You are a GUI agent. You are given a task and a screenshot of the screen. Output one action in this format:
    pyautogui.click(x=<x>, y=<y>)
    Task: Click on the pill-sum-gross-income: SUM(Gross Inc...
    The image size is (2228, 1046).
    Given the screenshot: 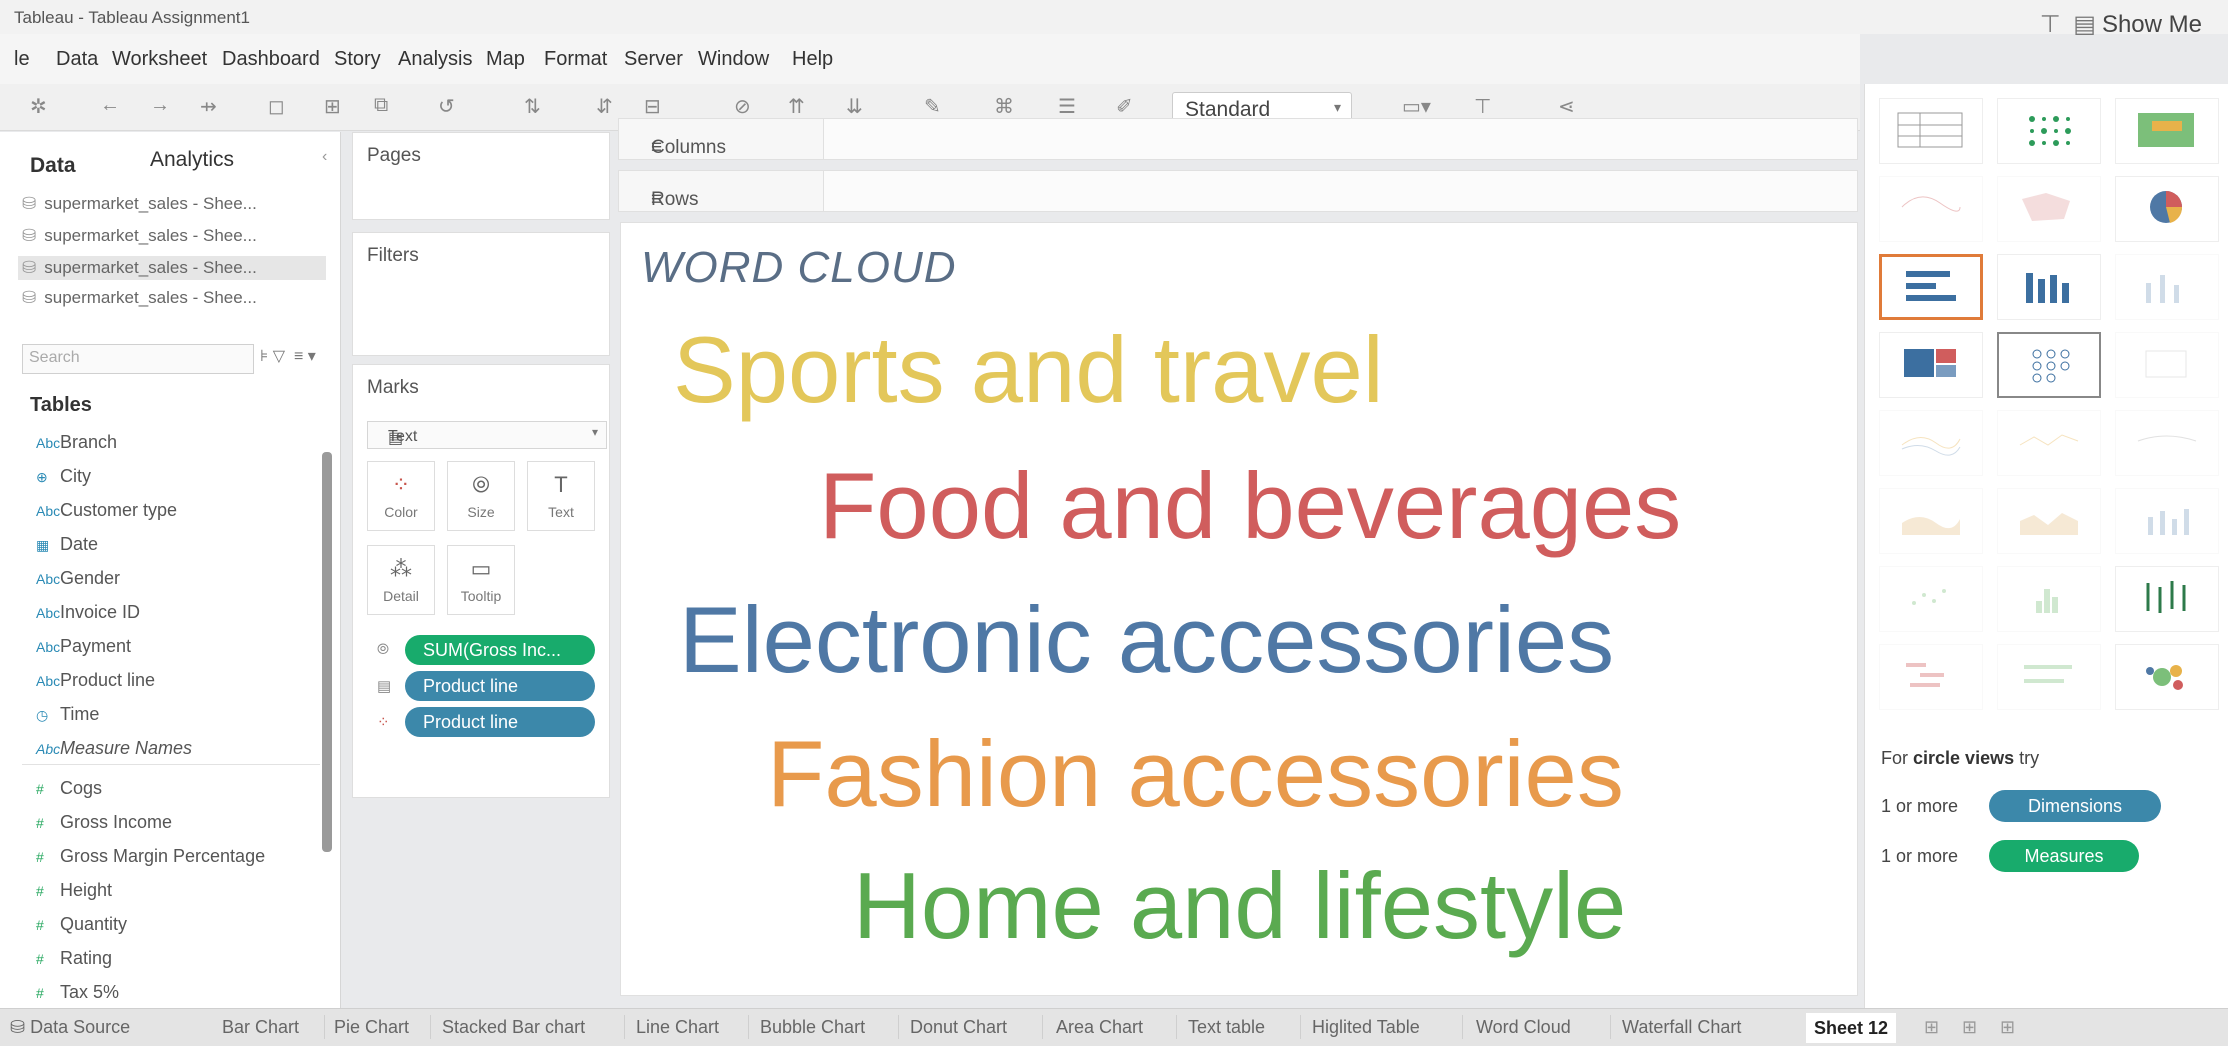 What is the action you would take?
    pyautogui.click(x=500, y=650)
    